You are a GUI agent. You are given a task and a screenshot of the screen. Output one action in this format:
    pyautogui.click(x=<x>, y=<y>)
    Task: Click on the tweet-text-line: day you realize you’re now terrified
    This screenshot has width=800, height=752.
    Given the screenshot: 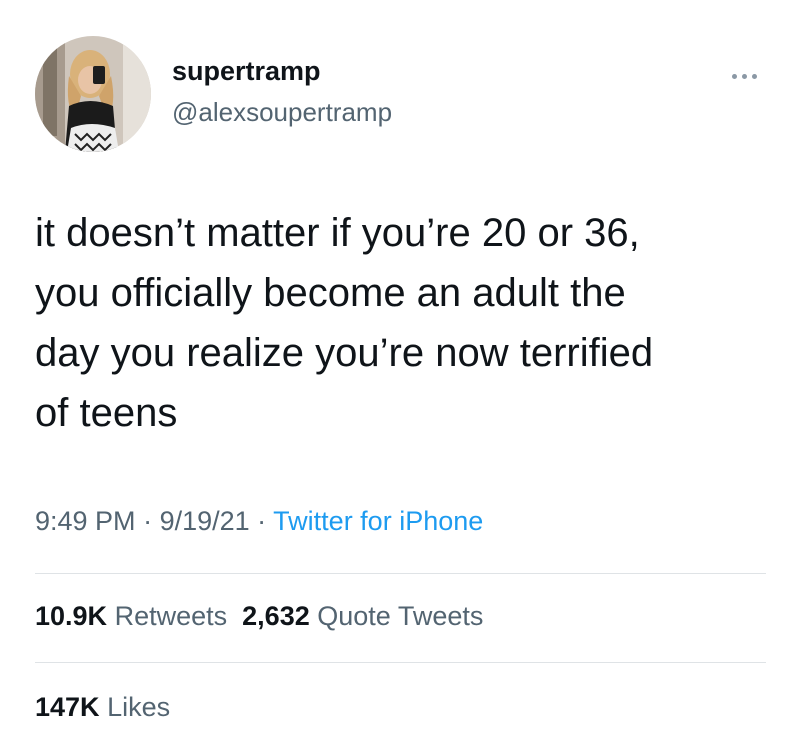 What is the action you would take?
    pyautogui.click(x=344, y=353)
    